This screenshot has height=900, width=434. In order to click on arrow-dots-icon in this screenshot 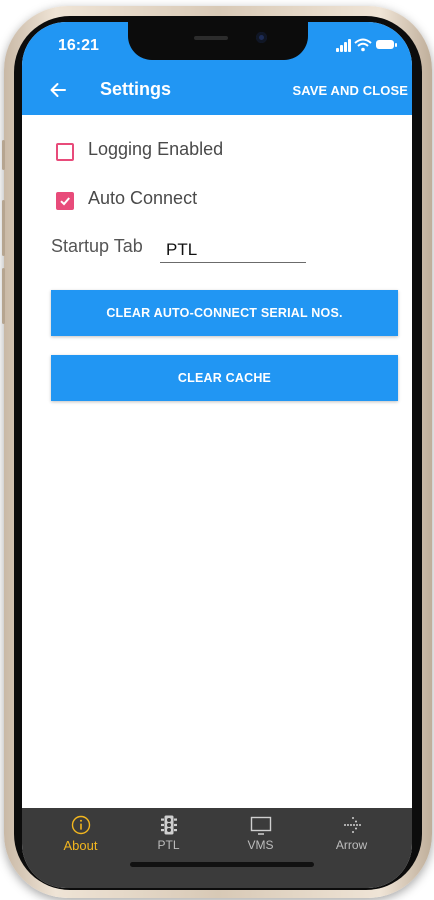, I will do `click(352, 825)`.